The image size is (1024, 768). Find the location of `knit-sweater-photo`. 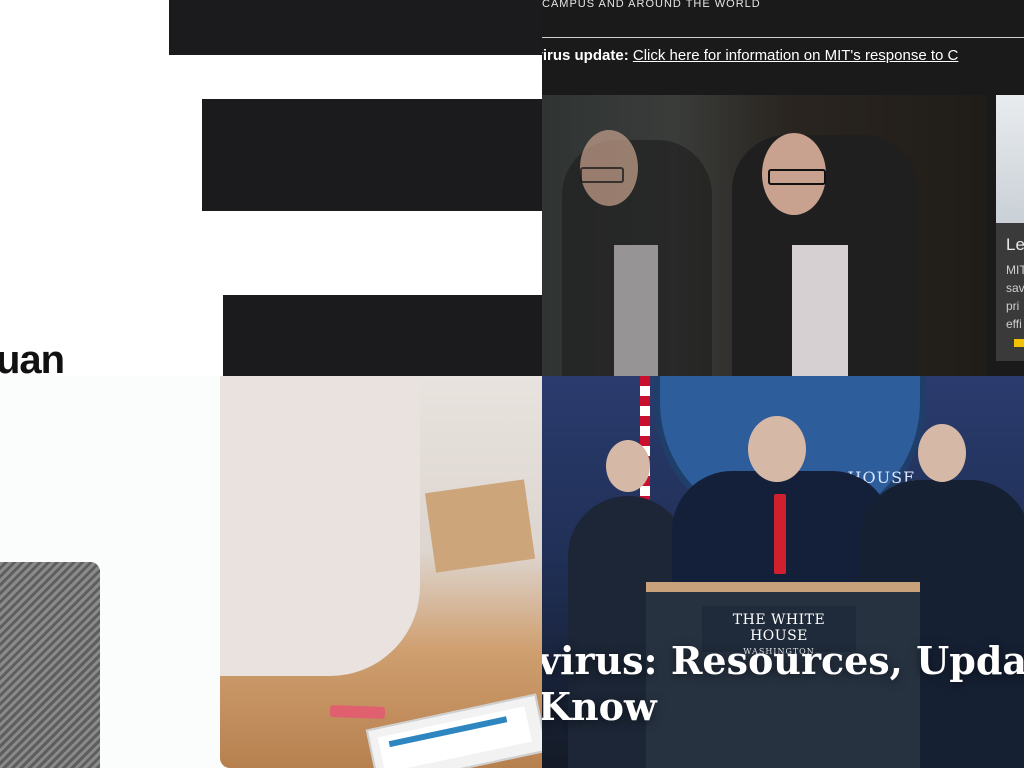

knit-sweater-photo is located at coordinates (50, 665).